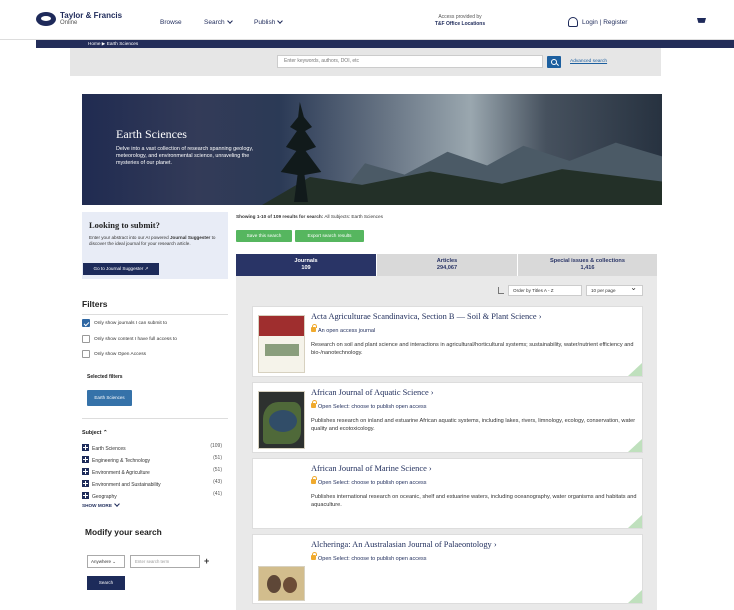 This screenshot has width=734, height=610. Describe the element at coordinates (91, 15) in the screenshot. I see `brand-name: Taylor & Francis` at that location.